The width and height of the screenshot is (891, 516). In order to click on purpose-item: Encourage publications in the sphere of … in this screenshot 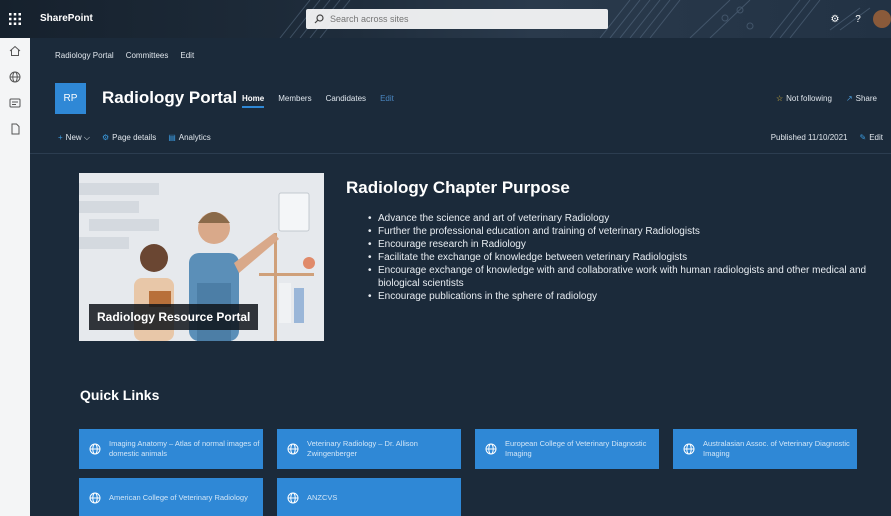, I will do `click(622, 296)`.